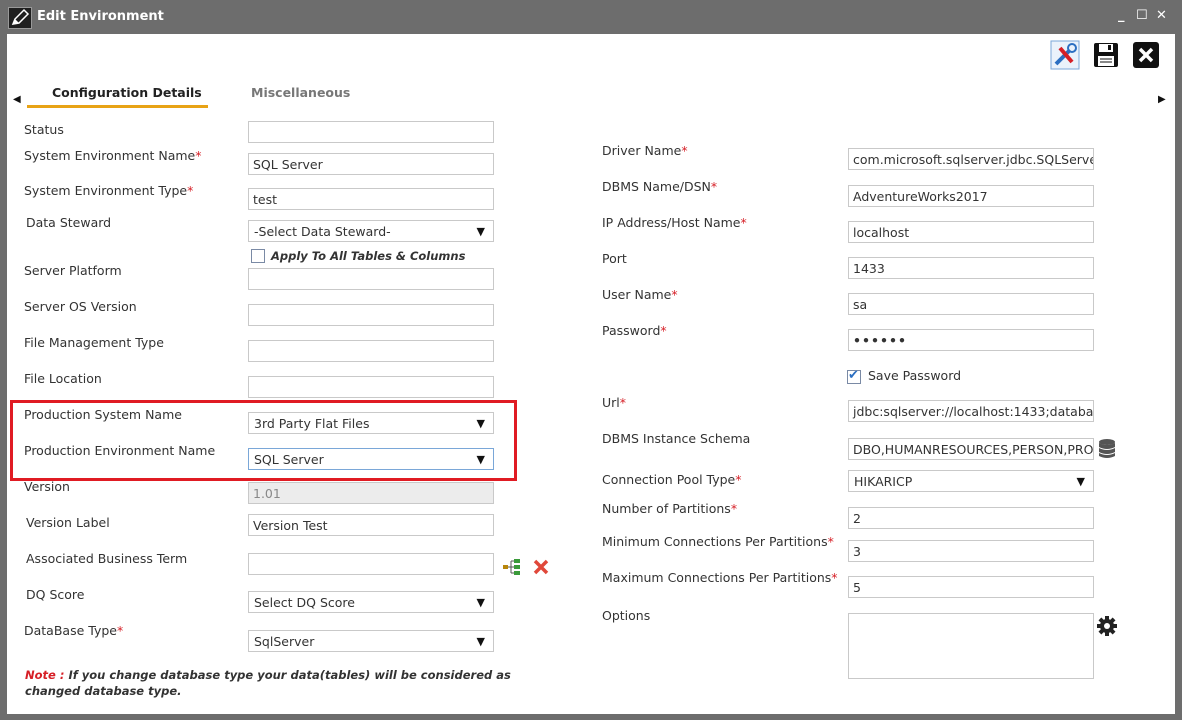 This screenshot has height=720, width=1182. I want to click on server-platform-label: Server Platform, so click(73, 270).